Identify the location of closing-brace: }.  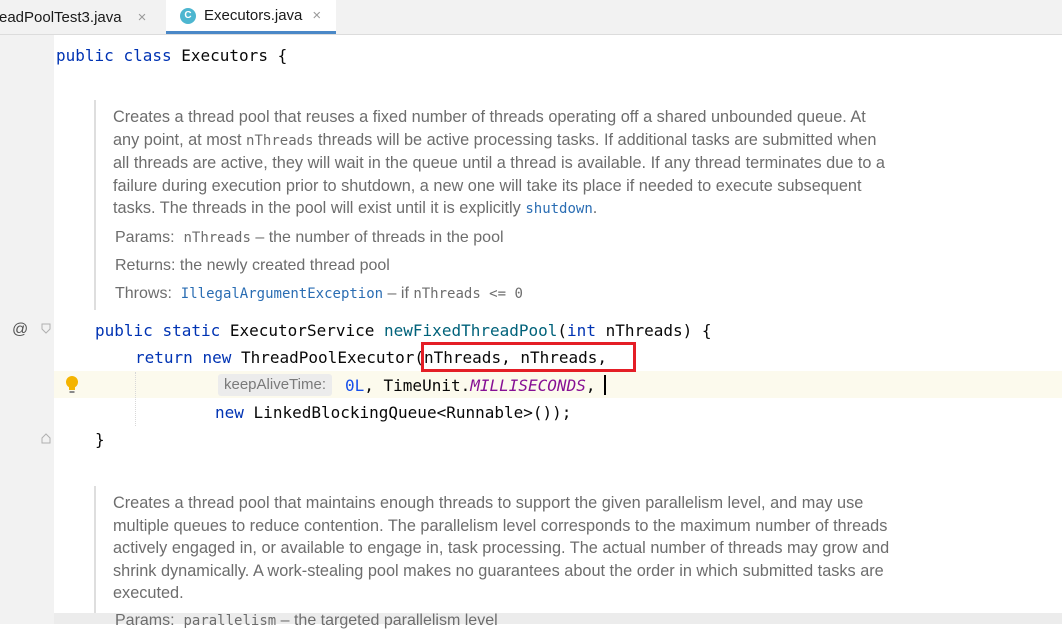
(100, 439).